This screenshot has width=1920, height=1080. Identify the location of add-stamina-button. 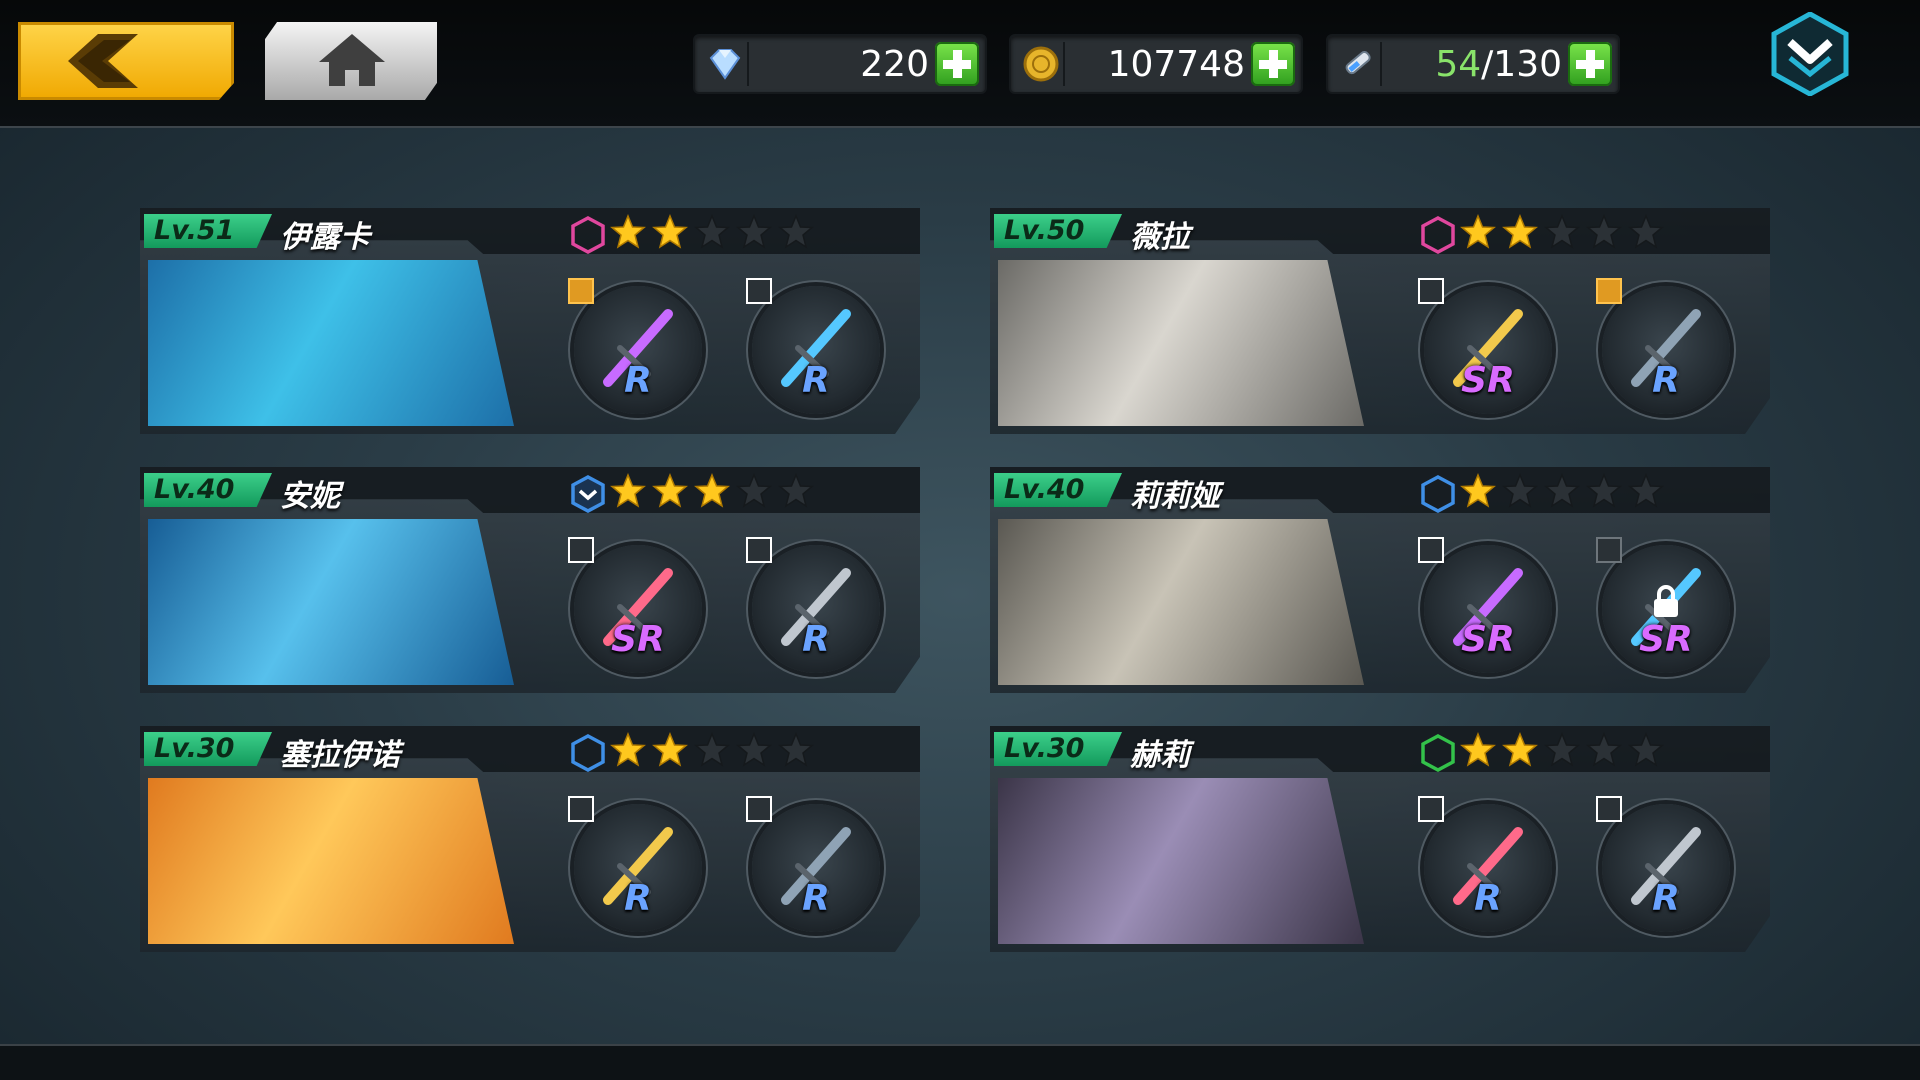
(1590, 64).